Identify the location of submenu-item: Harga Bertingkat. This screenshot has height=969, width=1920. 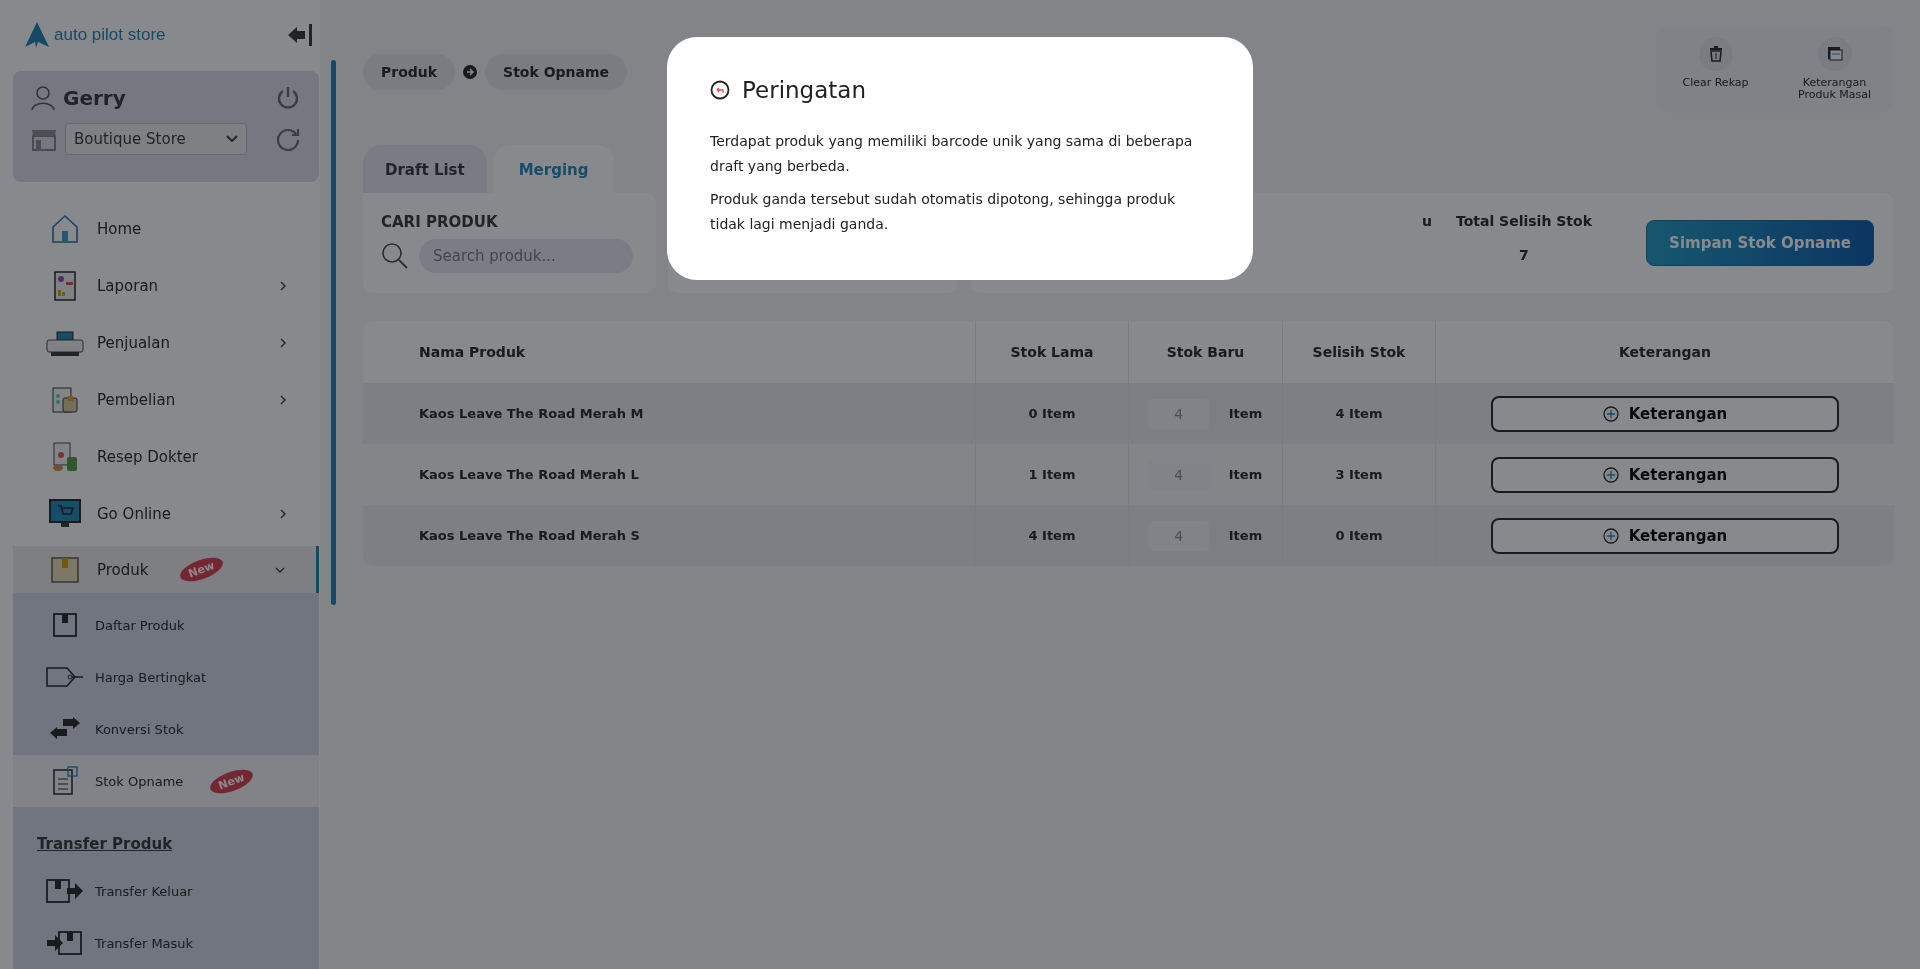
(166, 677).